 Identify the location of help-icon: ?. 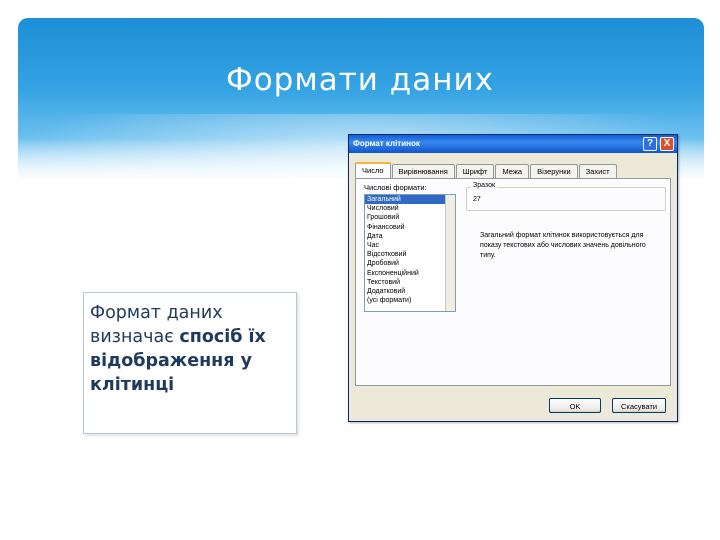
(650, 144).